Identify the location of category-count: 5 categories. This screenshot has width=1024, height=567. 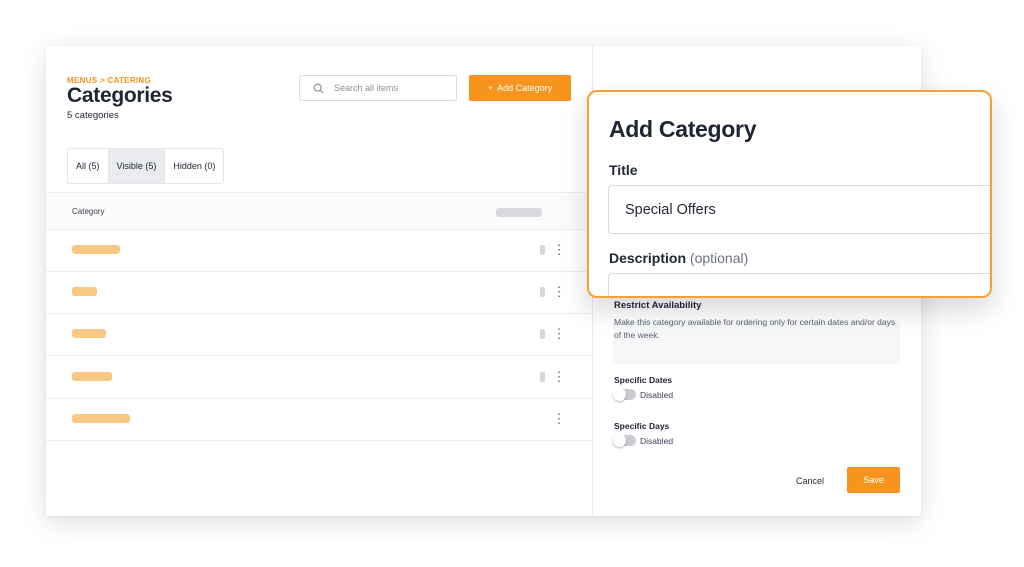
(93, 115).